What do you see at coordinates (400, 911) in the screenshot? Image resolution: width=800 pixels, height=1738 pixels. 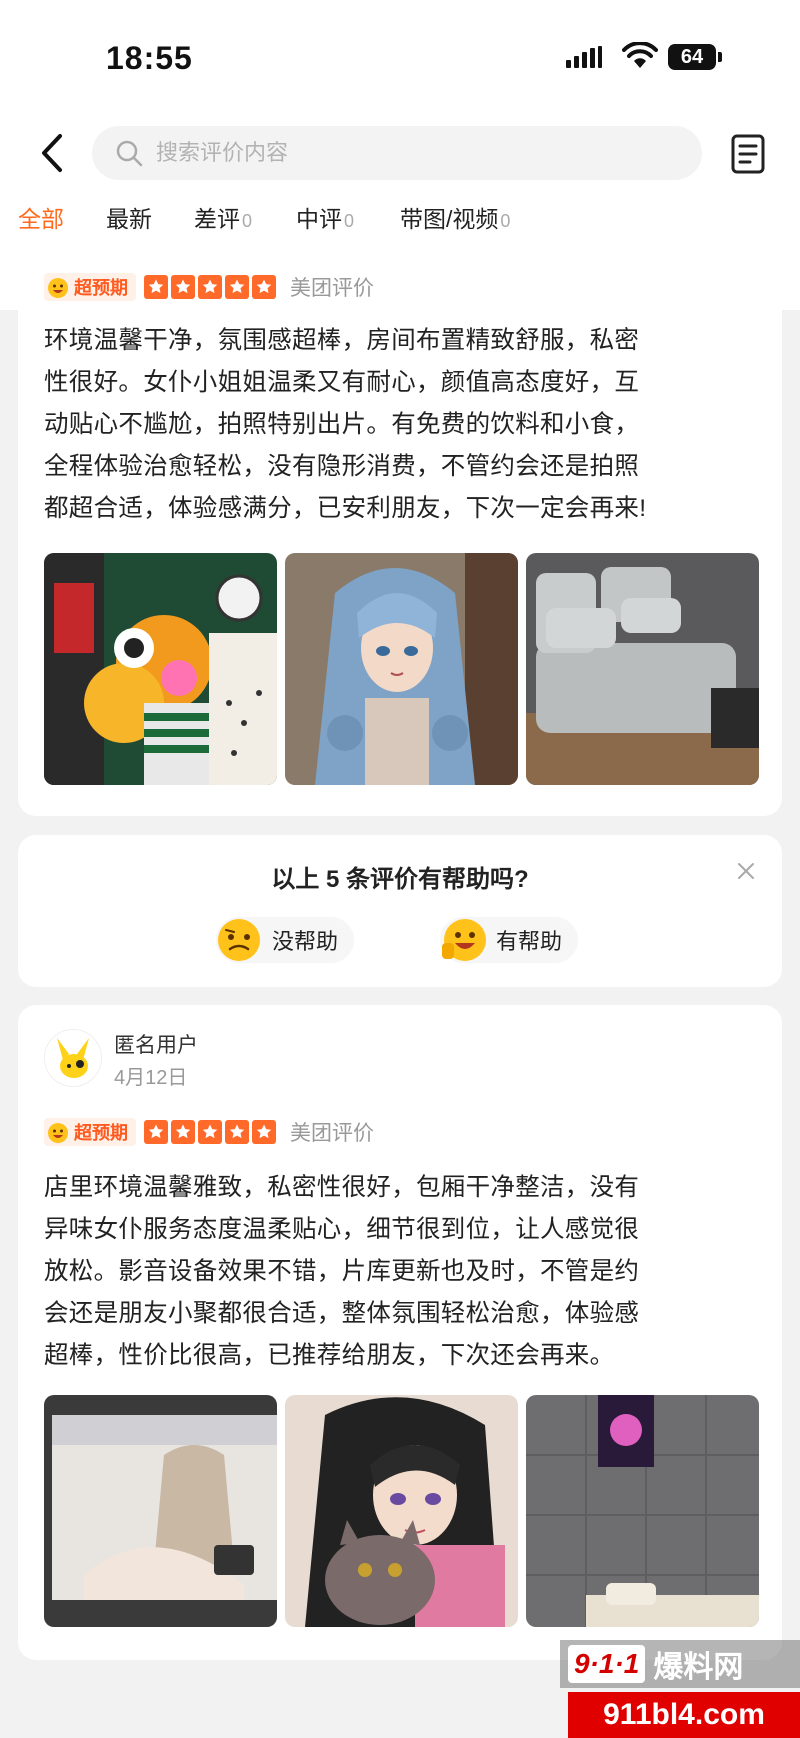 I see `helpful-feedback-card: 以上 5 条评价有帮助吗? 没帮助 有帮助` at bounding box center [400, 911].